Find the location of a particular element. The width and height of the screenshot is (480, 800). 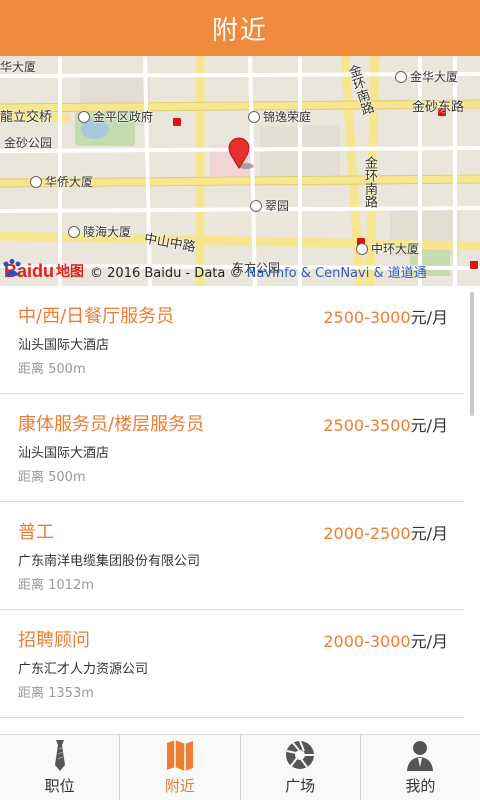

job-item: 康体服务员/楼层服务员 2500-3500元/月 汕头国际大酒店 距离 500m is located at coordinates (232, 448).